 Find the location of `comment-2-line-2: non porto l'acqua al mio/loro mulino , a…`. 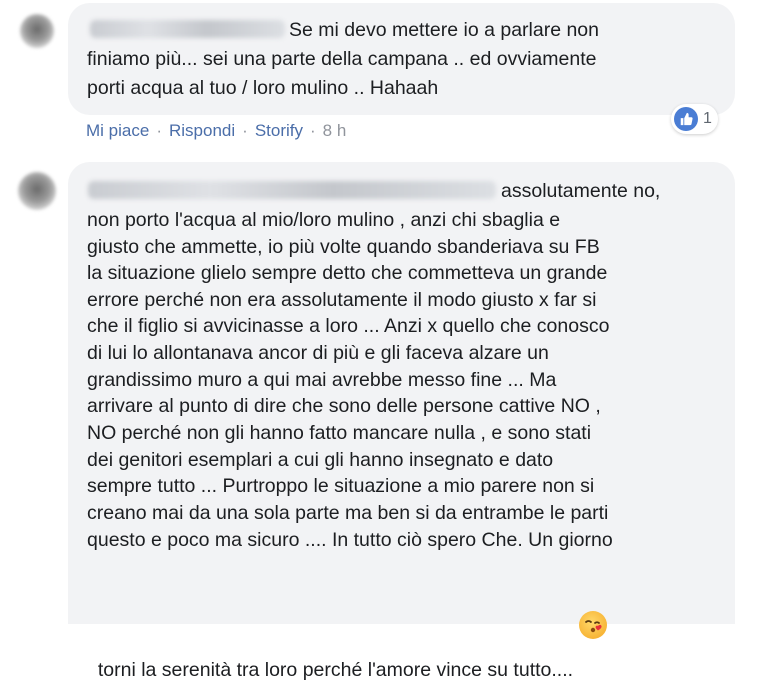

comment-2-line-2: non porto l'acqua al mio/loro mulino , a… is located at coordinates (324, 220).